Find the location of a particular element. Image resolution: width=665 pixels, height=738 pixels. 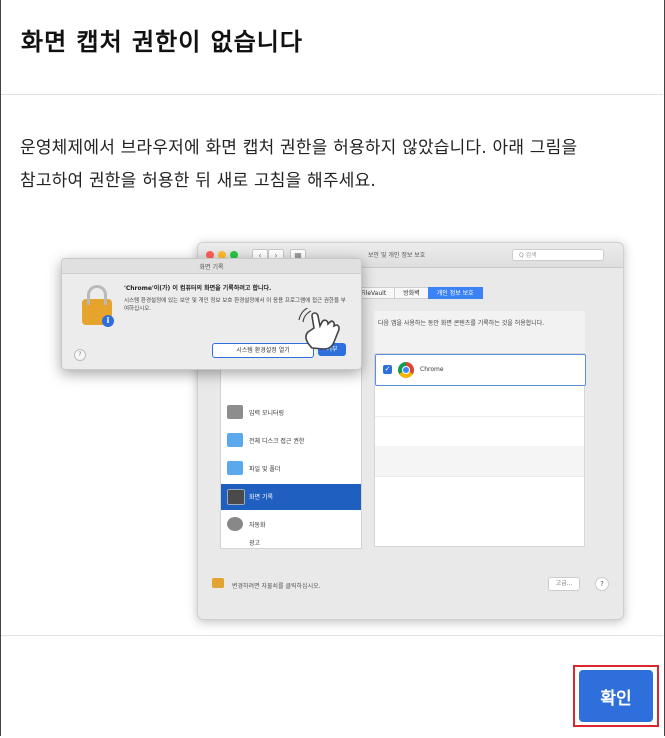

gear-icon is located at coordinates (235, 524).